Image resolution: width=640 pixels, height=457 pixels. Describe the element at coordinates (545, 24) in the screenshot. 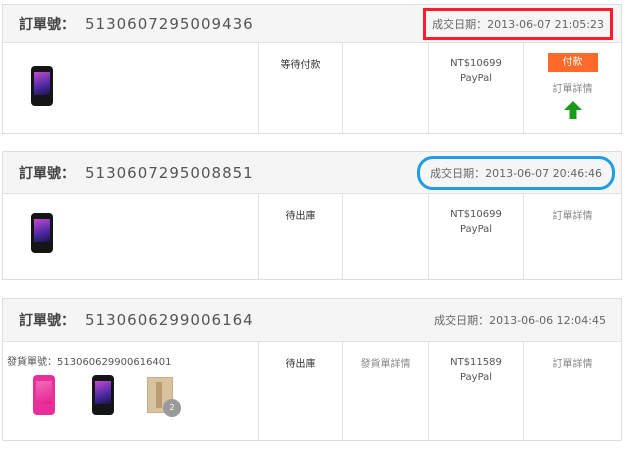

I see `order-date-value: 2013-06-07 21:05:23` at that location.